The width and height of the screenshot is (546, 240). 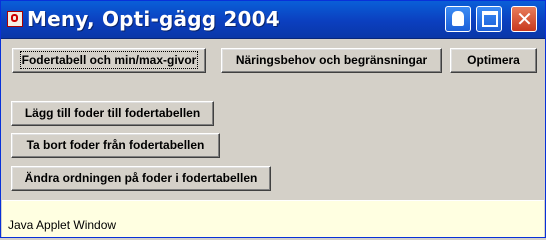 I want to click on maximize-button, so click(x=489, y=19).